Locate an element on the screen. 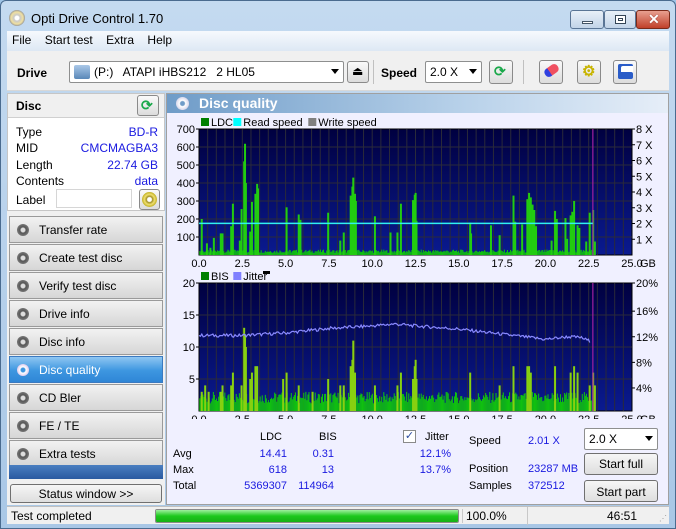 The height and width of the screenshot is (529, 676). refresh-button: ⟳ is located at coordinates (501, 72).